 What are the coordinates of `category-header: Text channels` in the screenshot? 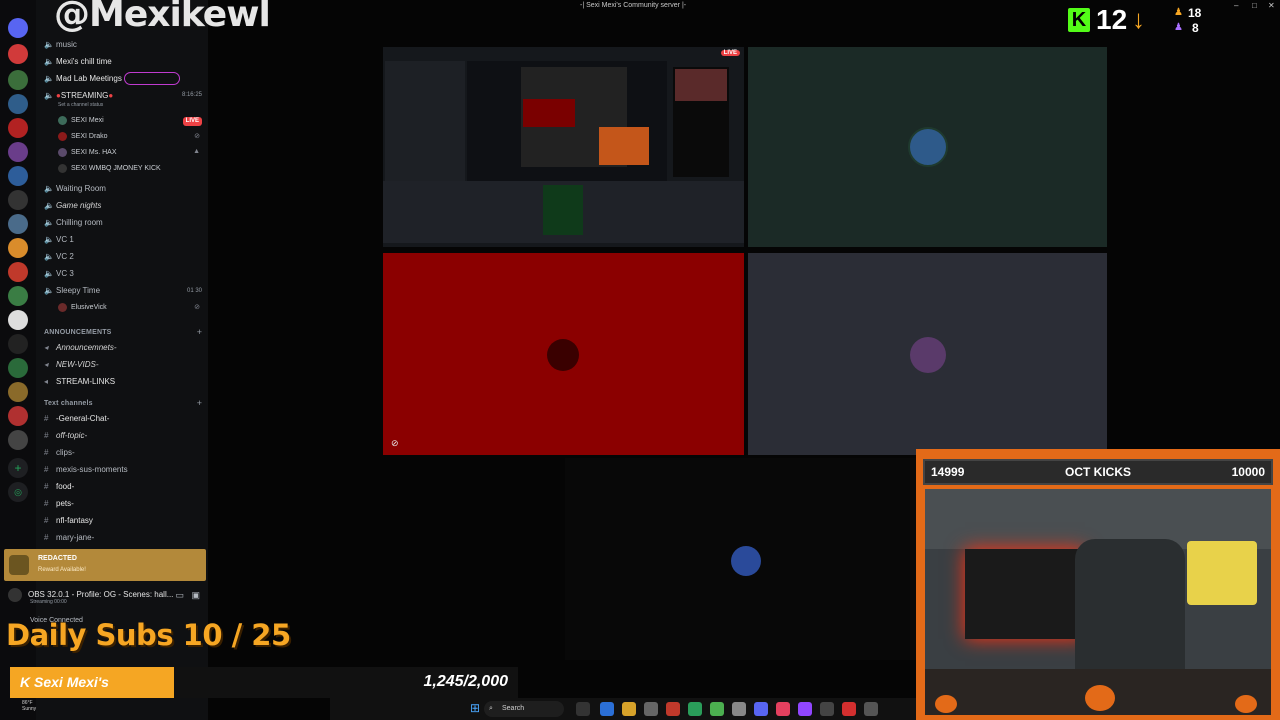 It's located at (68, 403).